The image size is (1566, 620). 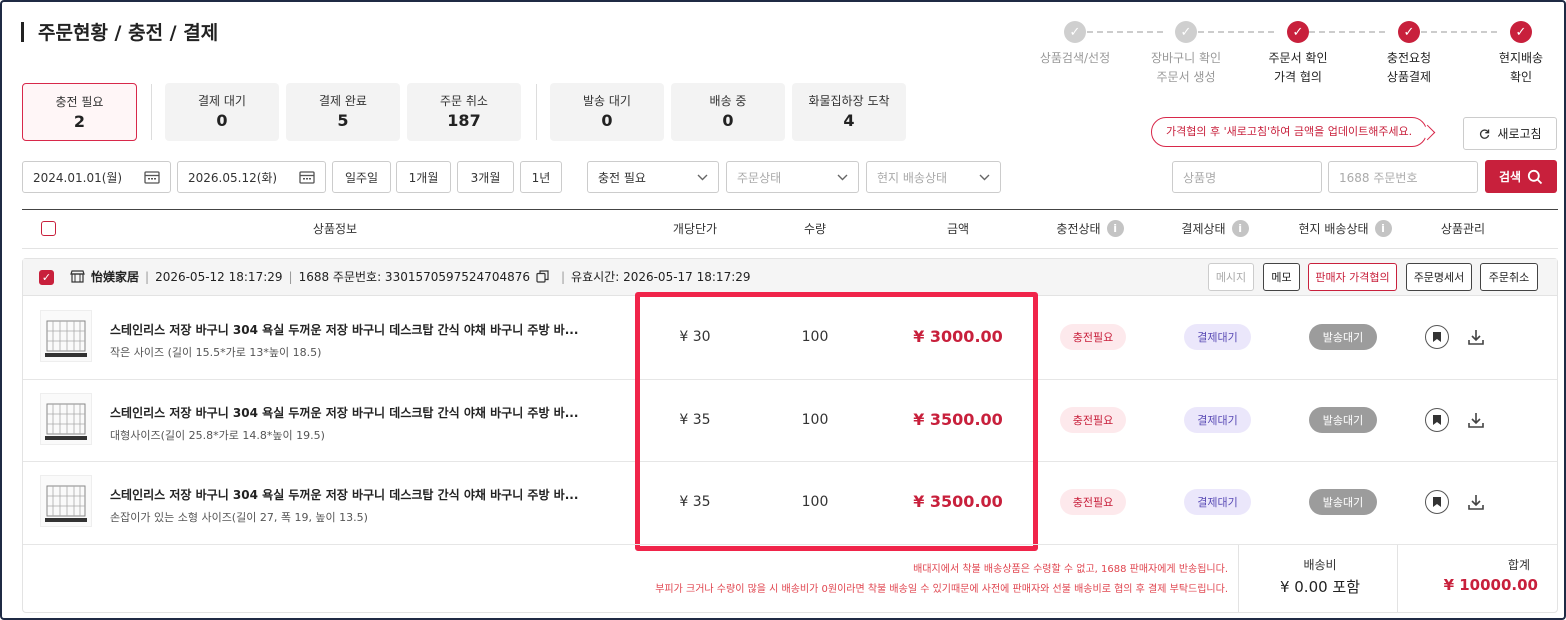 I want to click on col-local-ship-status: 현지 배송상태 i, so click(x=1345, y=228).